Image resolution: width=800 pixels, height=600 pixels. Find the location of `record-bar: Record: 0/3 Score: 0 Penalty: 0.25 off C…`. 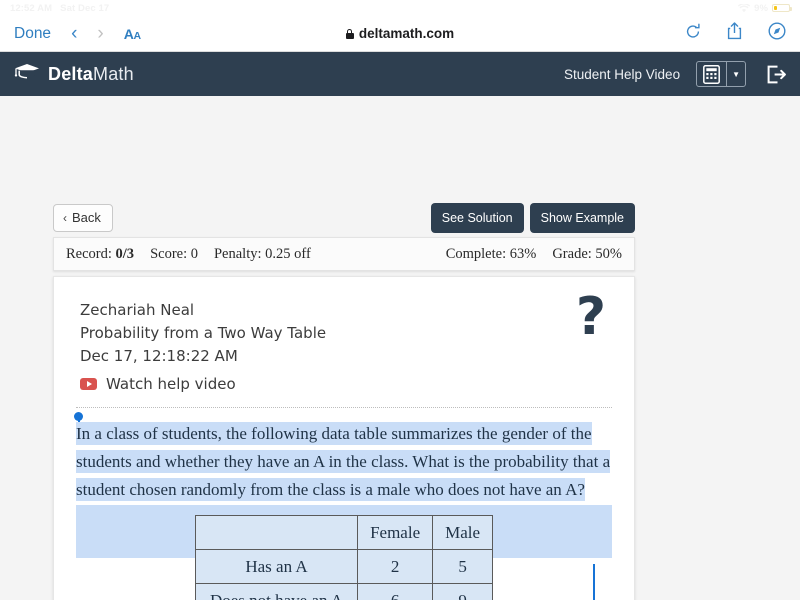

record-bar: Record: 0/3 Score: 0 Penalty: 0.25 off C… is located at coordinates (344, 254).